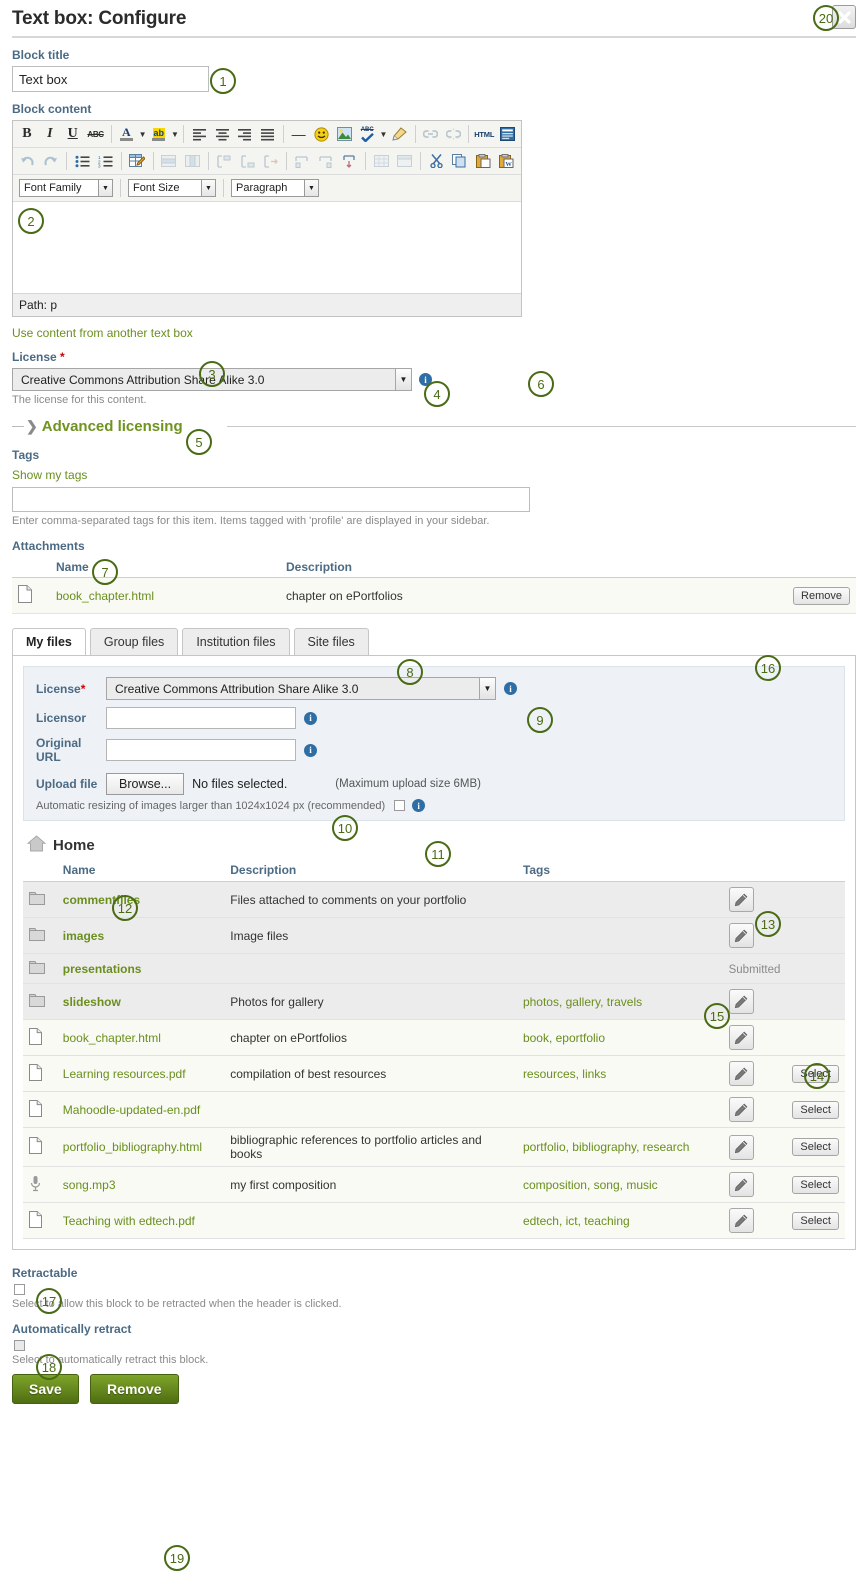 The height and width of the screenshot is (1571, 868). I want to click on edit-table-icon, so click(137, 161).